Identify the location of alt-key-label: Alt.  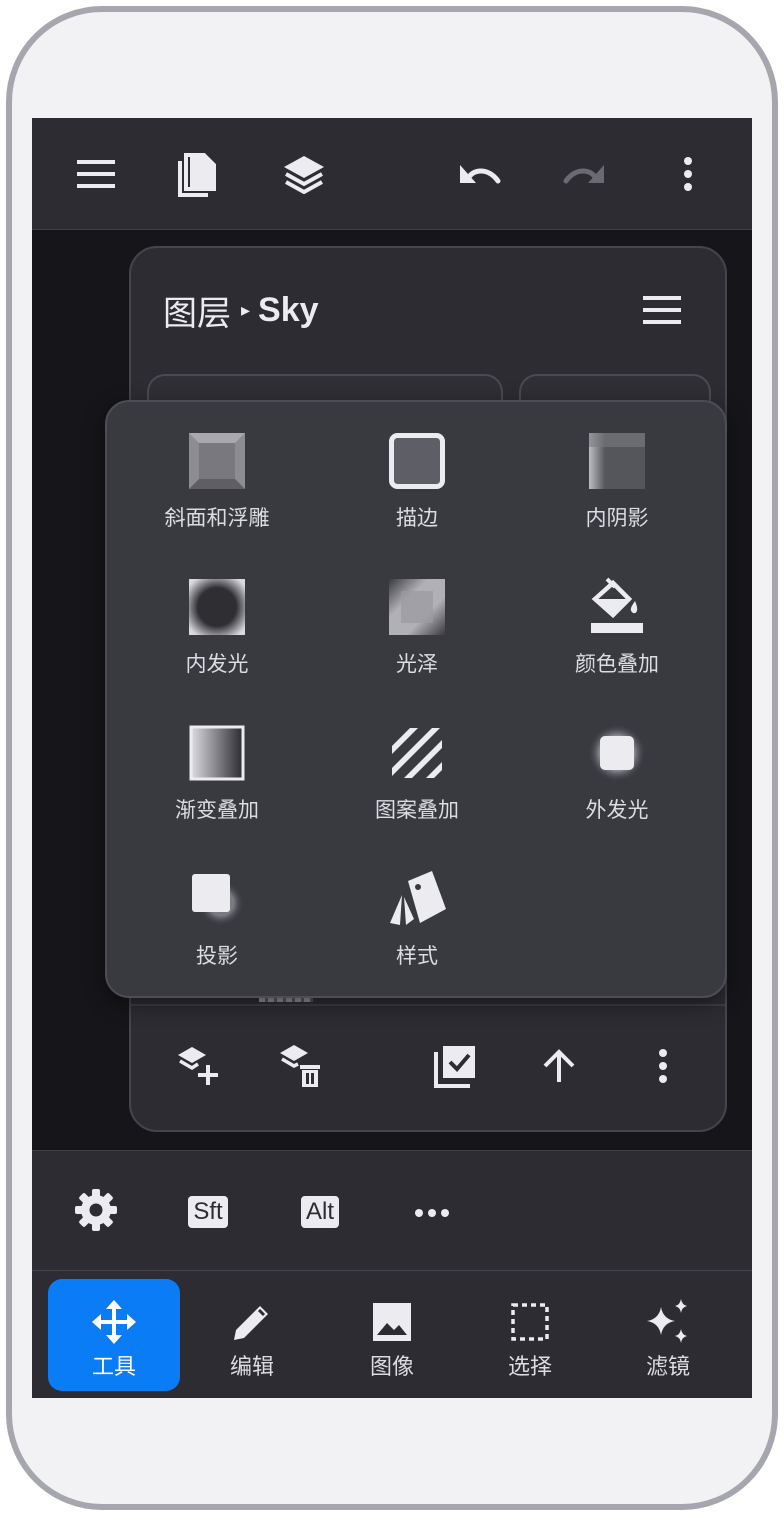
(319, 1212).